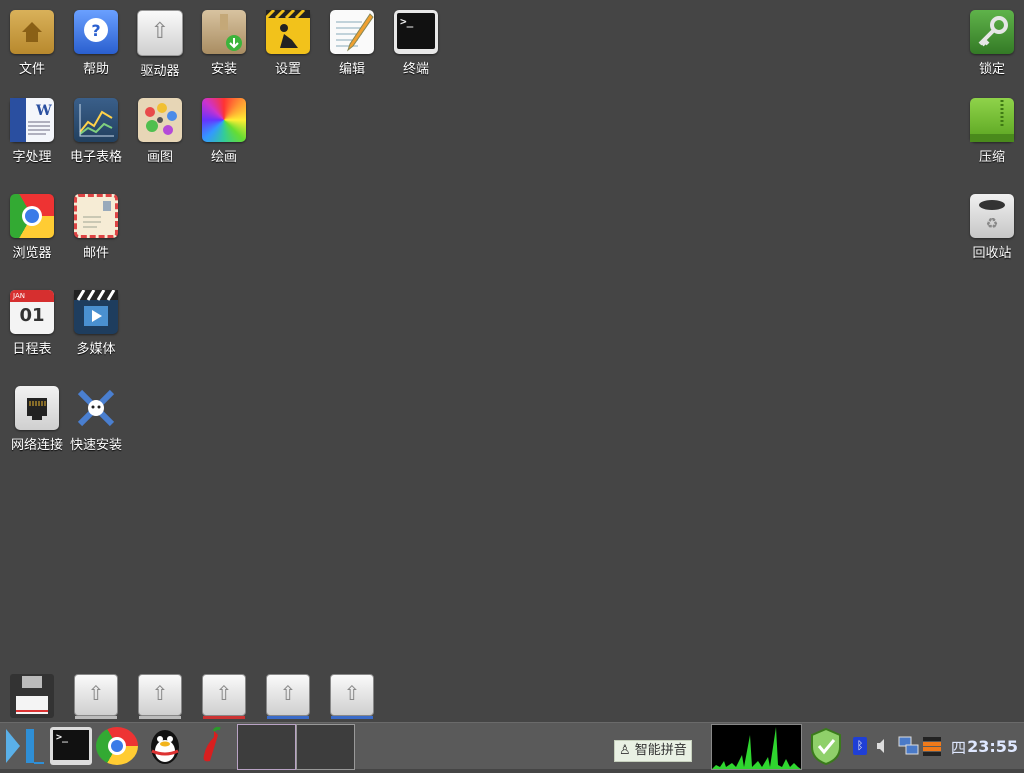 This screenshot has width=1024, height=773. Describe the element at coordinates (96, 216) in the screenshot. I see `envelope-icon` at that location.